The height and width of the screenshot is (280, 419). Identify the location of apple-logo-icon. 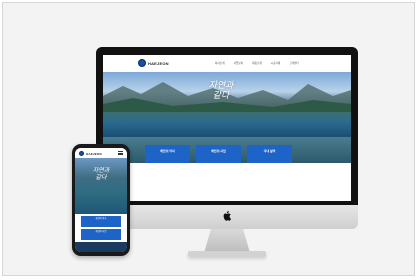
(227, 216).